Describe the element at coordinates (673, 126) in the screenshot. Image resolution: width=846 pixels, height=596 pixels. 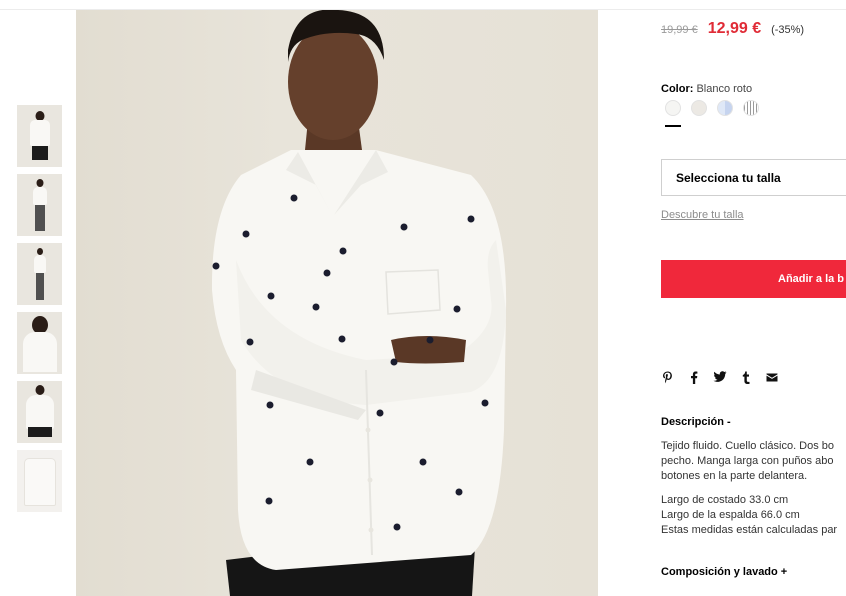
I see `selected-swatch-indicator` at that location.